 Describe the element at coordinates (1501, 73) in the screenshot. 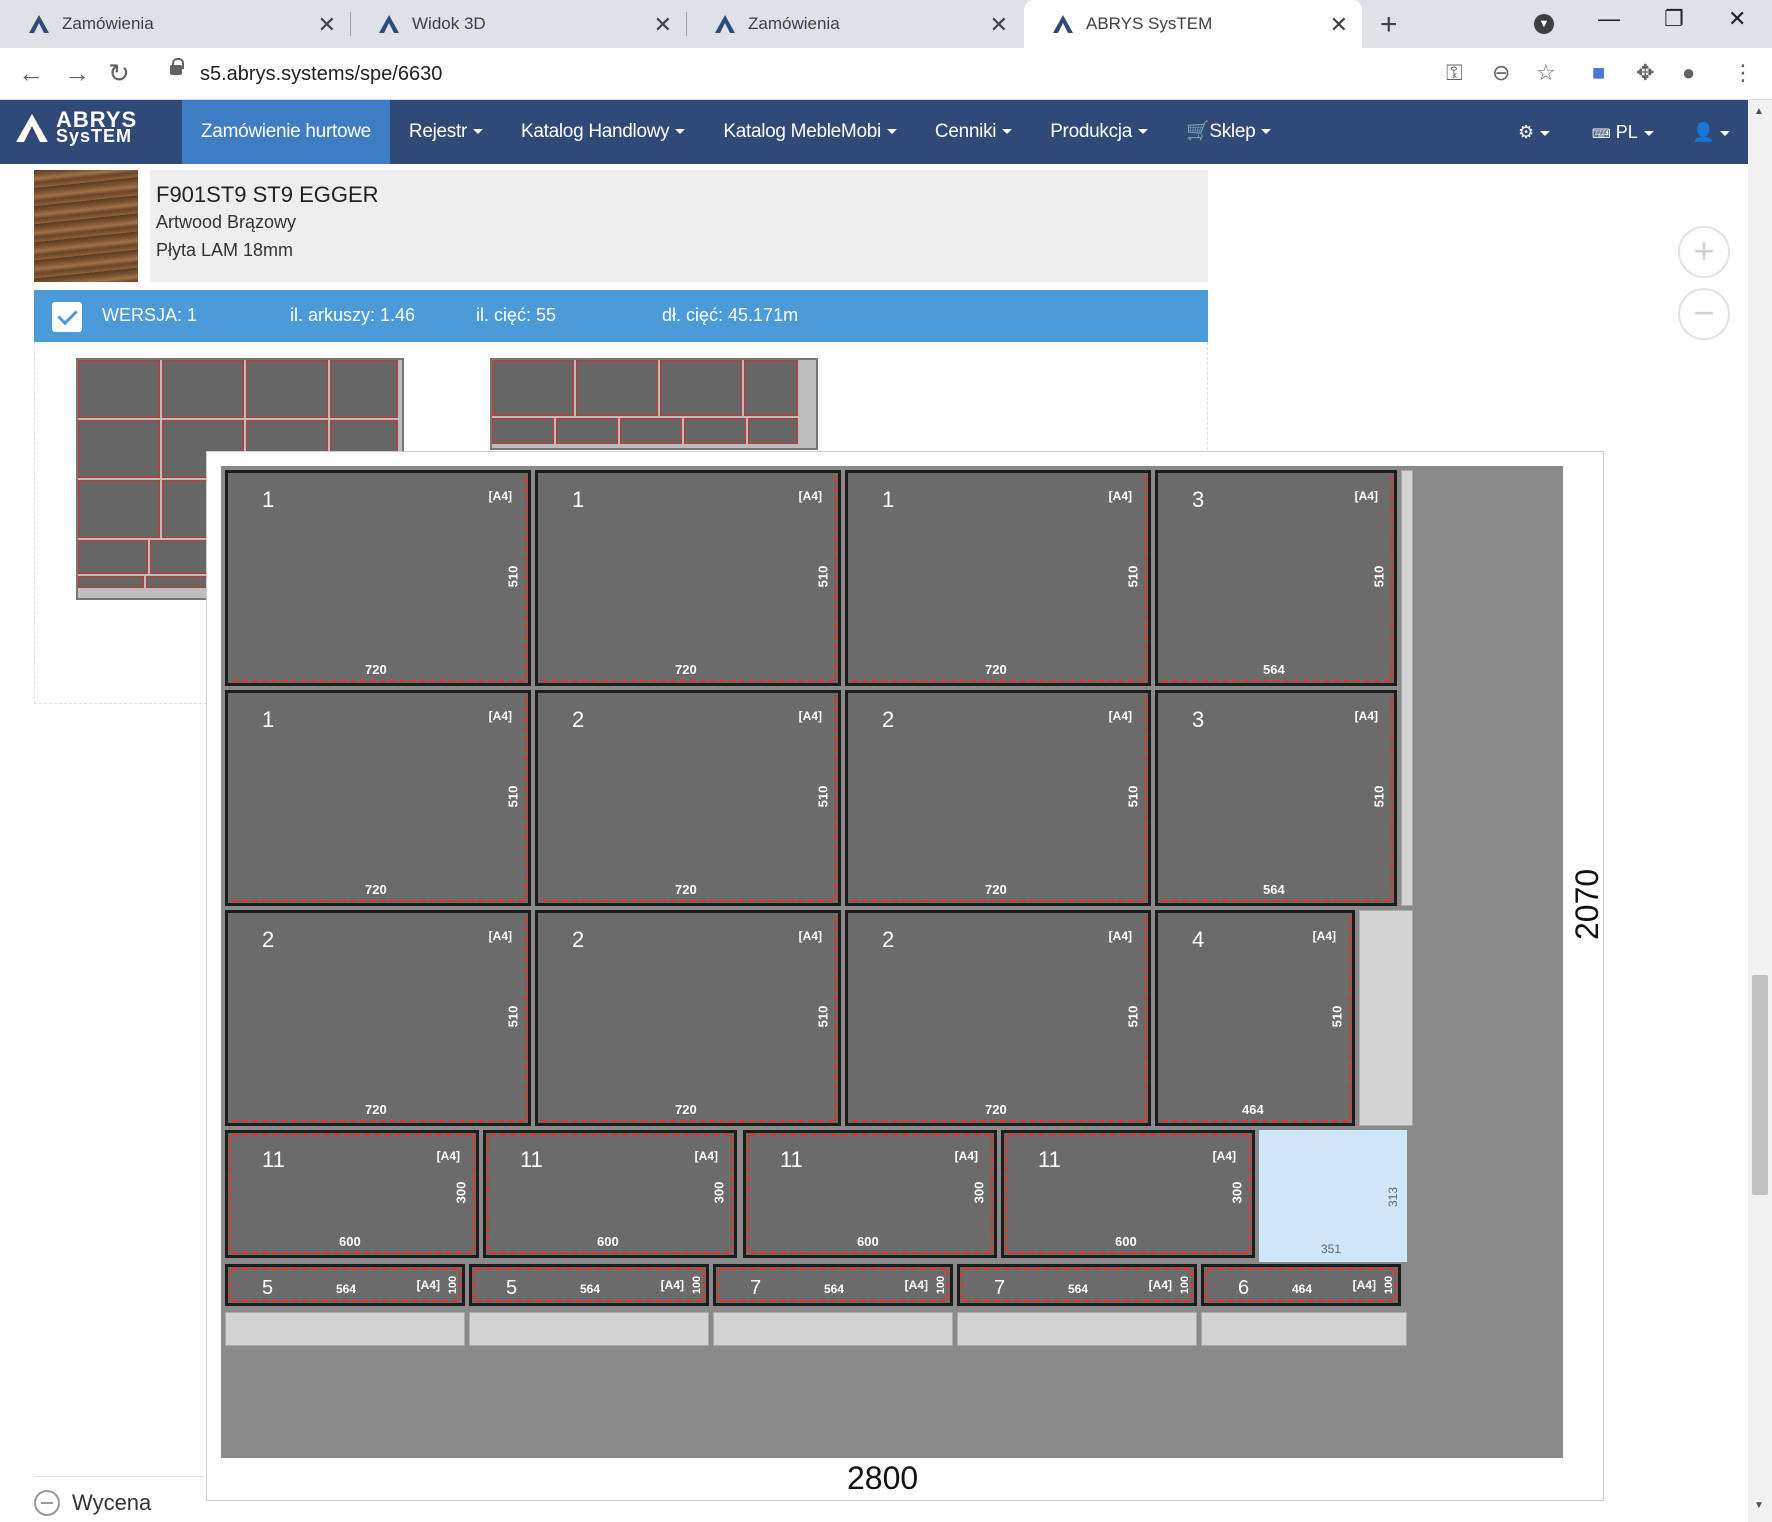

I see `zoom-icon: ⊖` at that location.